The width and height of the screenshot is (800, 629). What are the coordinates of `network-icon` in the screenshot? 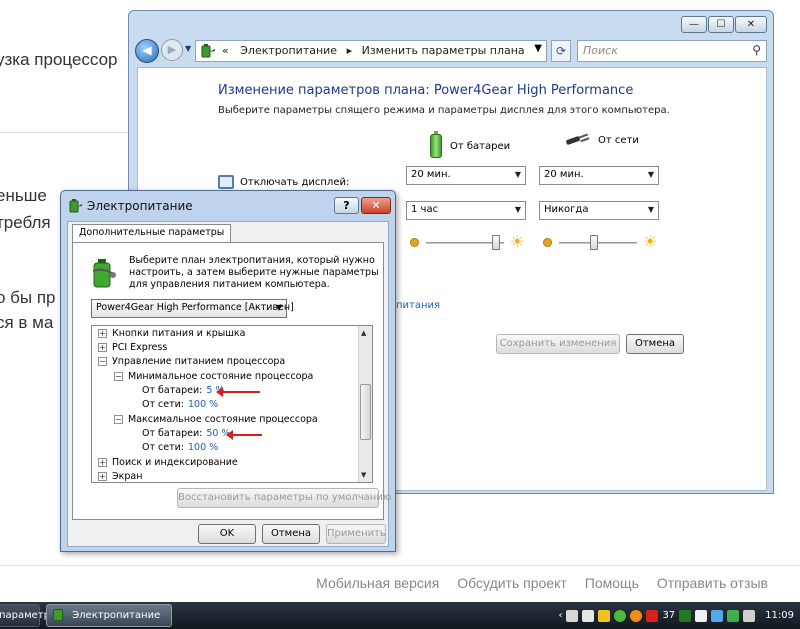 It's located at (717, 615).